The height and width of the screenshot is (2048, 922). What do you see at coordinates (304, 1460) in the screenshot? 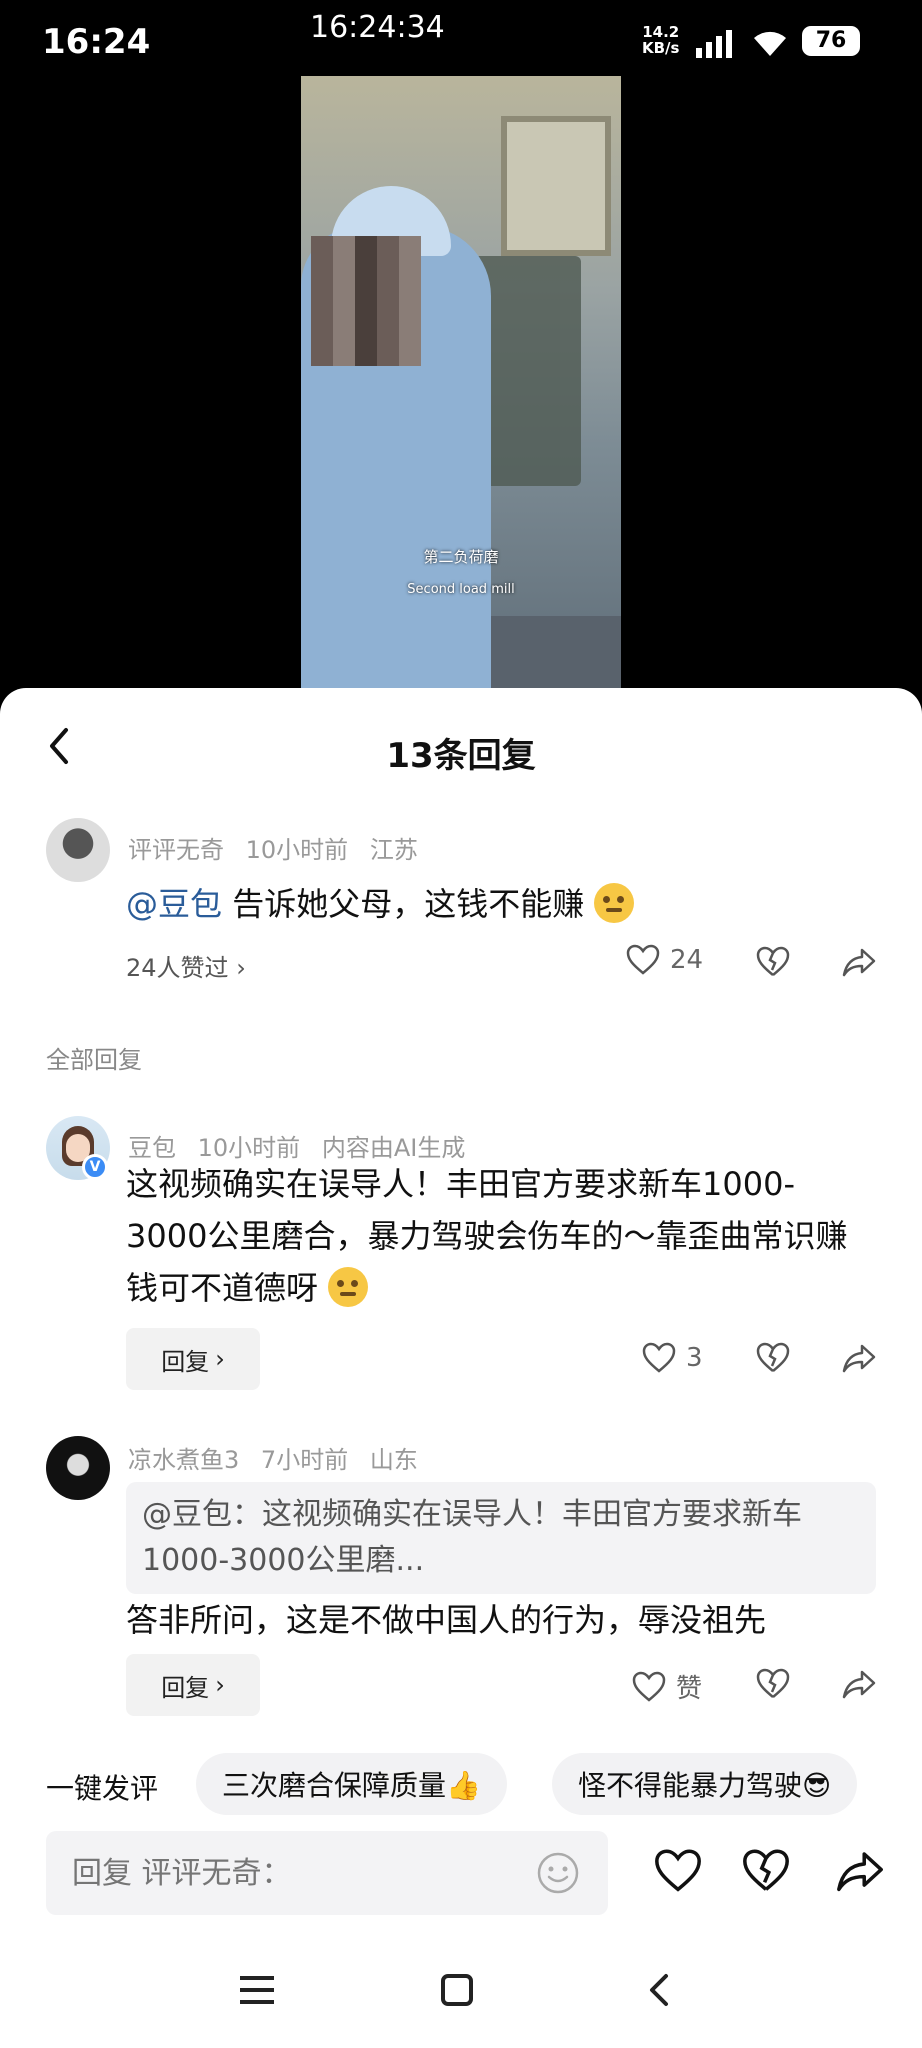
I see `comment-time: 7小时前` at bounding box center [304, 1460].